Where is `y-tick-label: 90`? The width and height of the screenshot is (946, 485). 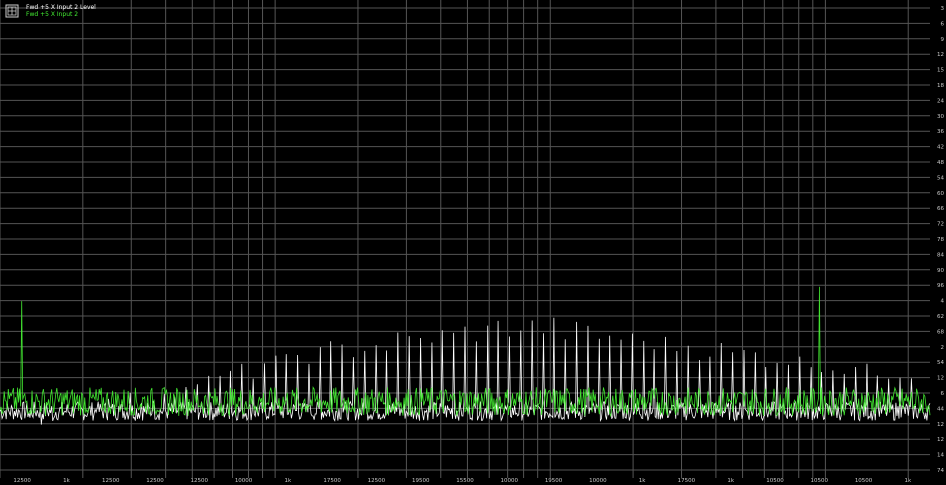 y-tick-label: 90 is located at coordinates (940, 271).